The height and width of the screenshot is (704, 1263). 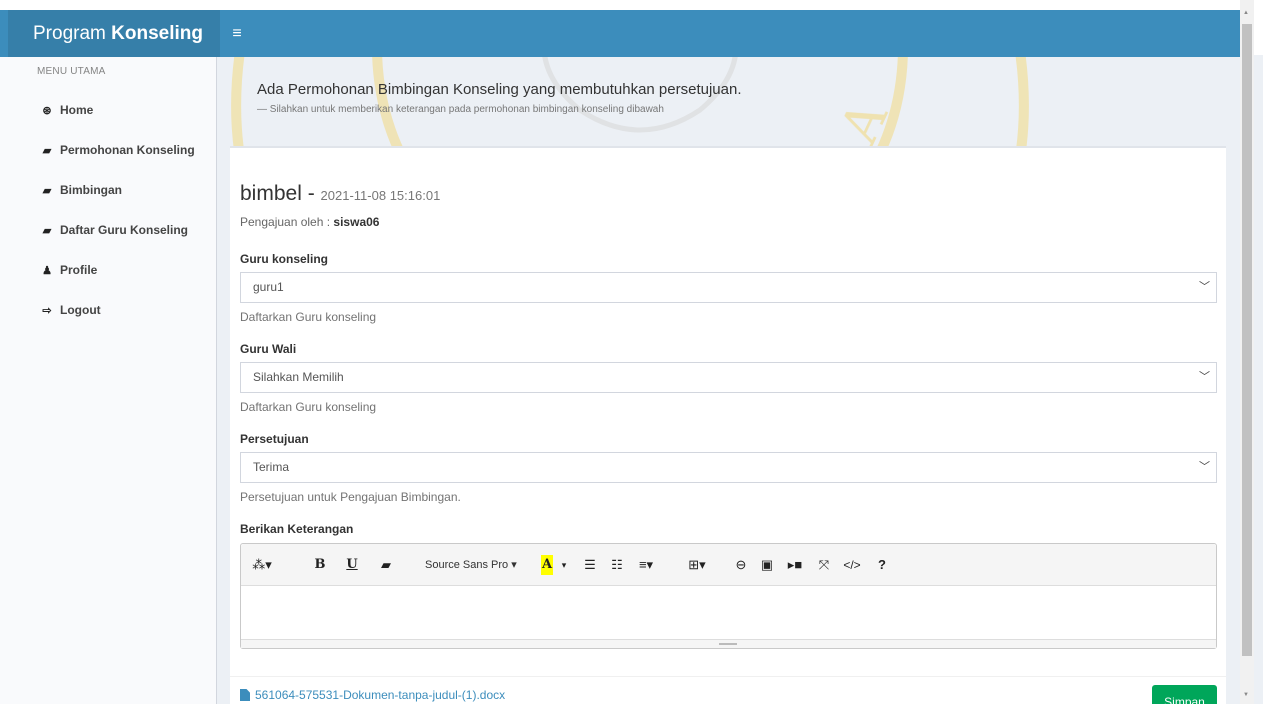 I want to click on sidebar-item-label: Profile, so click(x=79, y=270).